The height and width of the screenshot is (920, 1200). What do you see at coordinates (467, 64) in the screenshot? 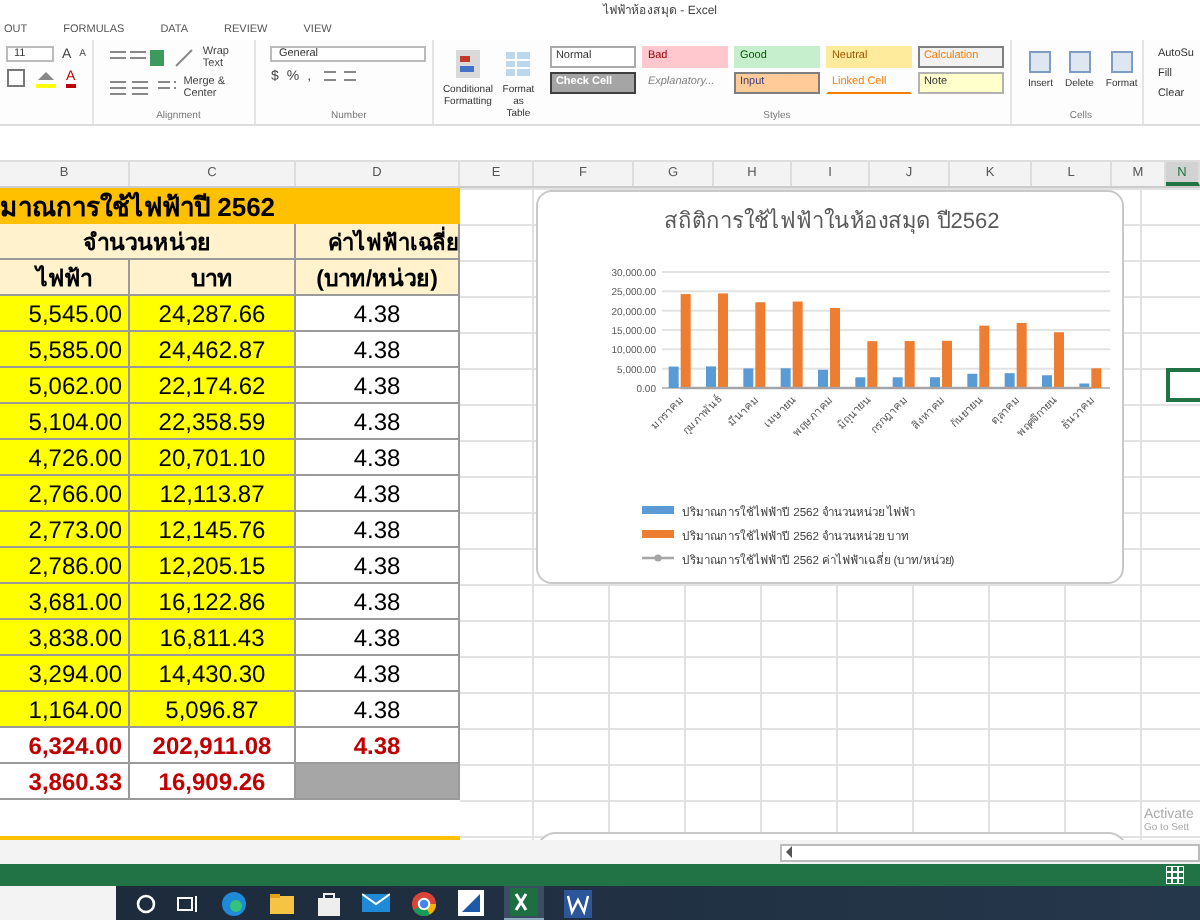
I see `conditional-formatting-icon` at bounding box center [467, 64].